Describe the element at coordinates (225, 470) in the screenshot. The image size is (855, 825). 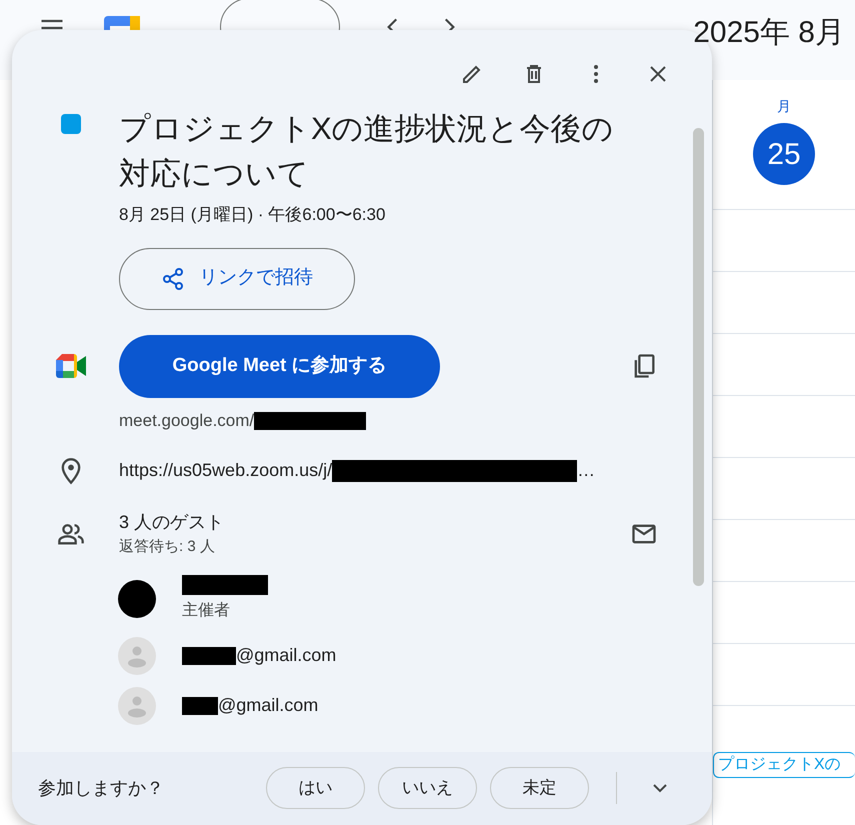
I see `location-link: https://us05web.zoom.us/j/` at that location.